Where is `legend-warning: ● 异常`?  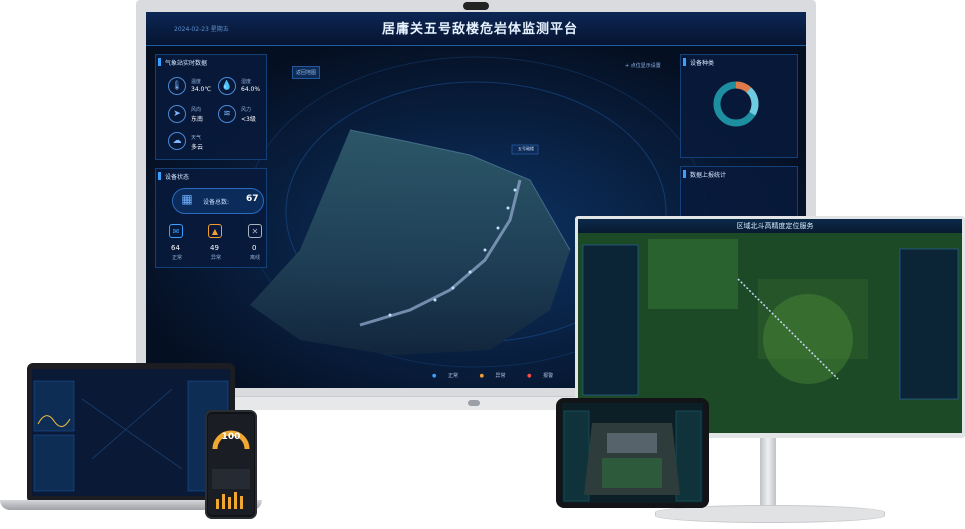 legend-warning: ● 异常 is located at coordinates (492, 376).